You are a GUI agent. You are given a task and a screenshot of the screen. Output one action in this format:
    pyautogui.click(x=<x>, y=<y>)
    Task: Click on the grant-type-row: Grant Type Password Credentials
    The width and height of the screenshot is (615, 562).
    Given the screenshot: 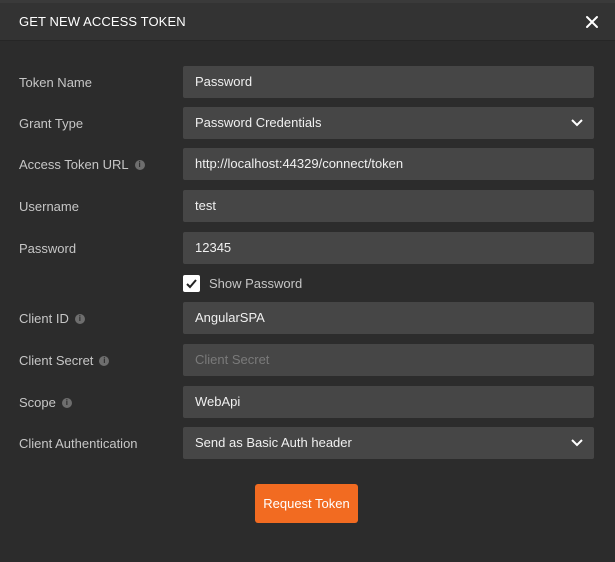 What is the action you would take?
    pyautogui.click(x=307, y=123)
    